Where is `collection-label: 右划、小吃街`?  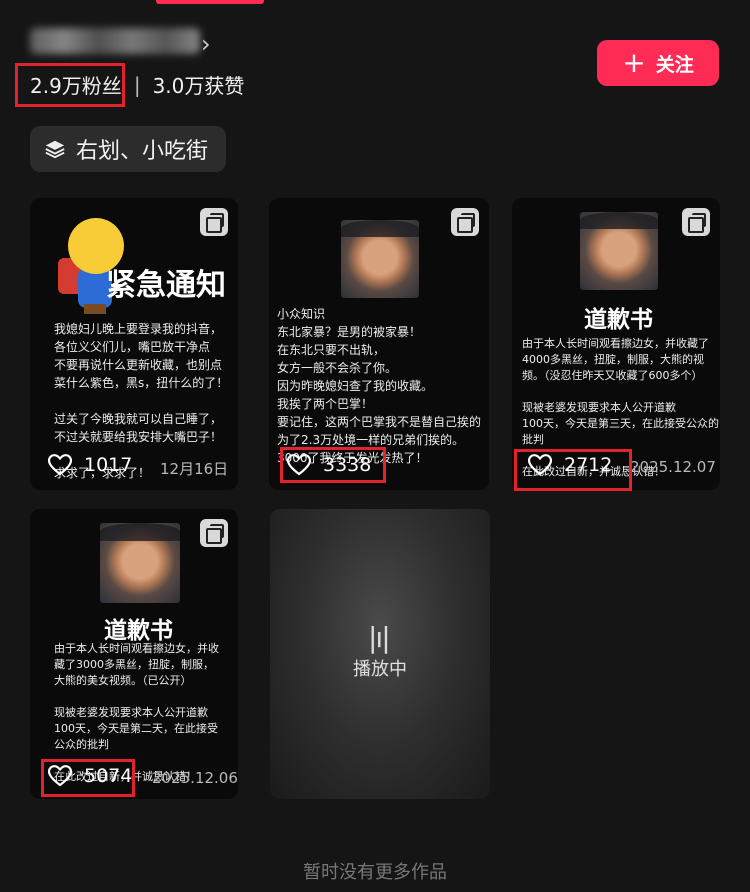
collection-label: 右划、小吃街 is located at coordinates (142, 151).